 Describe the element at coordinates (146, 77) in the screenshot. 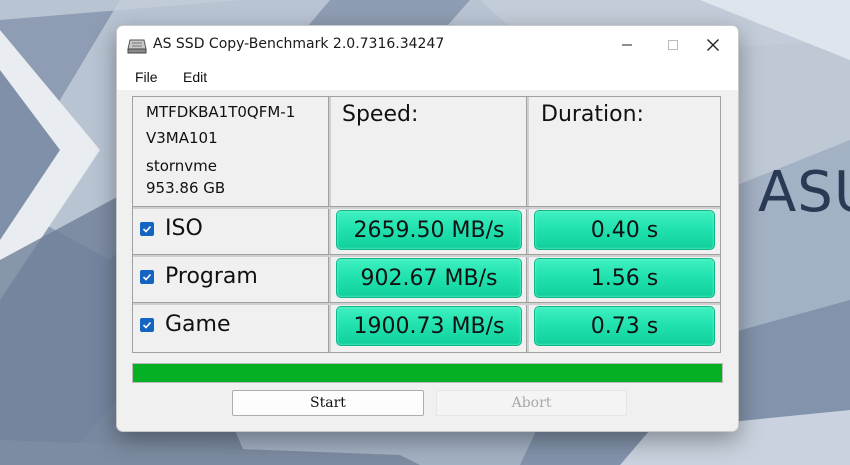

I see `menu-file: File` at that location.